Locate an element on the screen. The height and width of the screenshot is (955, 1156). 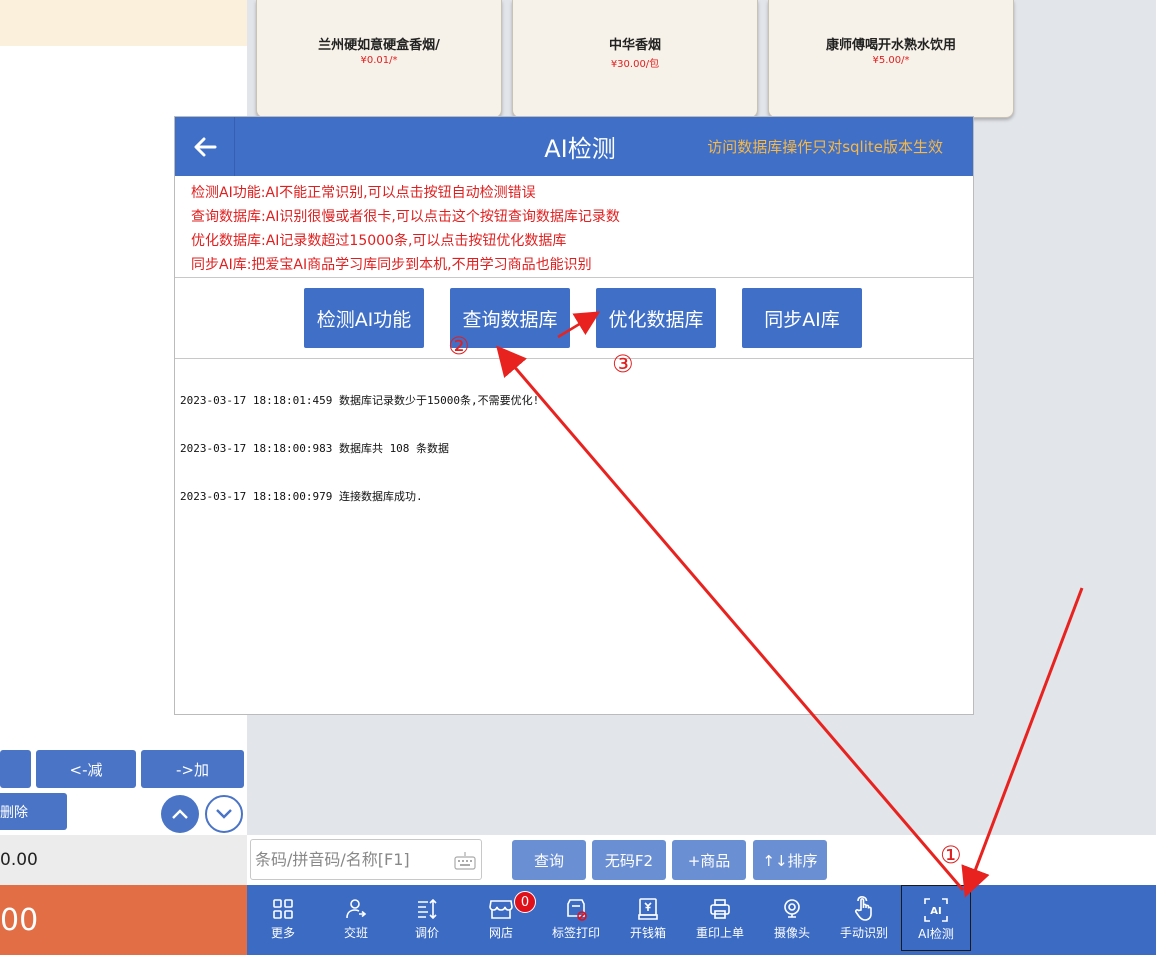
toolbar-label: 网店 is located at coordinates (500, 933).